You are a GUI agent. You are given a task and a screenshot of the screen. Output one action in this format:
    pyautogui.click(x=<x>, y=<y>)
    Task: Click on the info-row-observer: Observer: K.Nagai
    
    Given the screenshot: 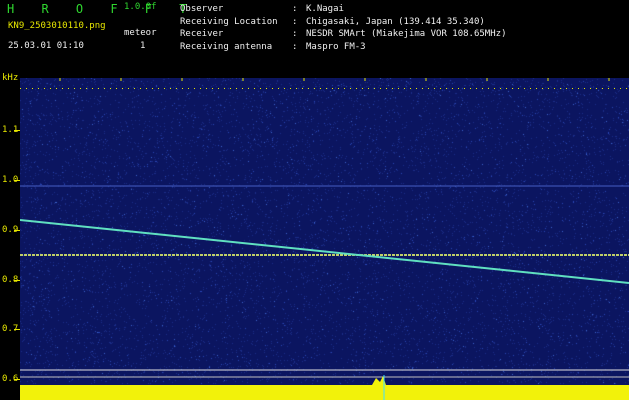 What is the action you would take?
    pyautogui.click(x=343, y=9)
    